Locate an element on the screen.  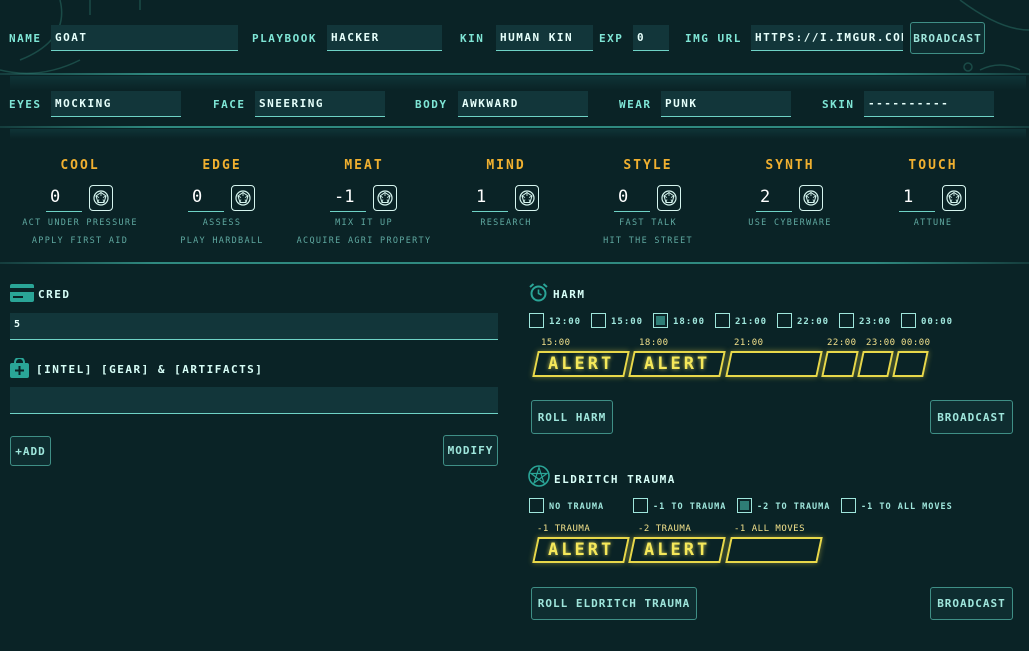
exp-field: 0 is located at coordinates (651, 38).